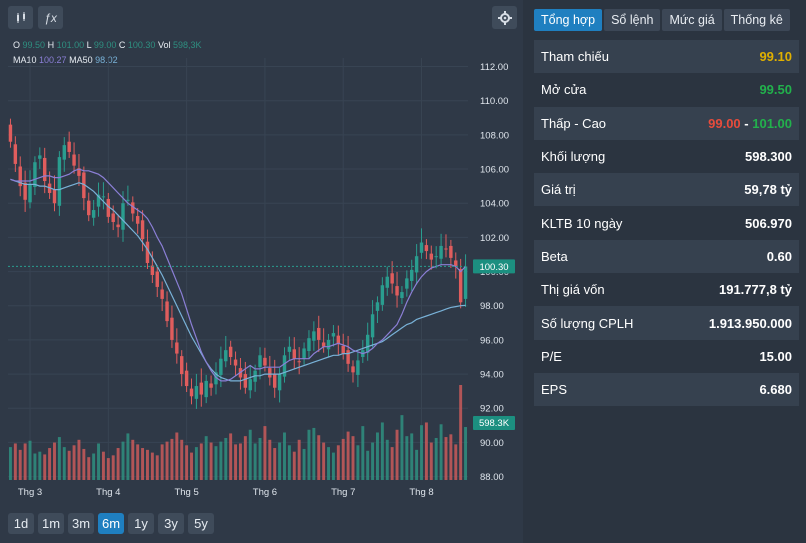 This screenshot has height=543, width=806. I want to click on stats-row: Số lượng CPLH 1.913.950.000, so click(666, 323).